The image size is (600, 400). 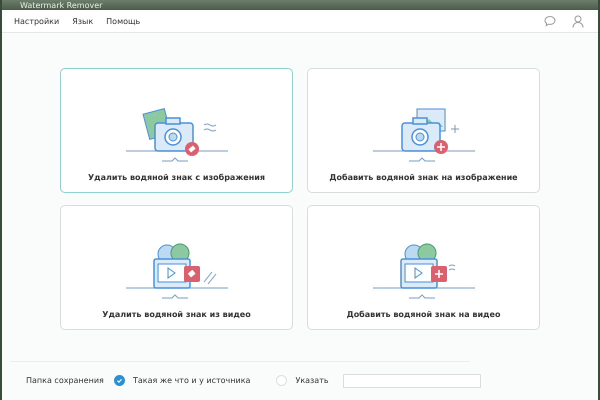 What do you see at coordinates (119, 380) in the screenshot?
I see `radio-button` at bounding box center [119, 380].